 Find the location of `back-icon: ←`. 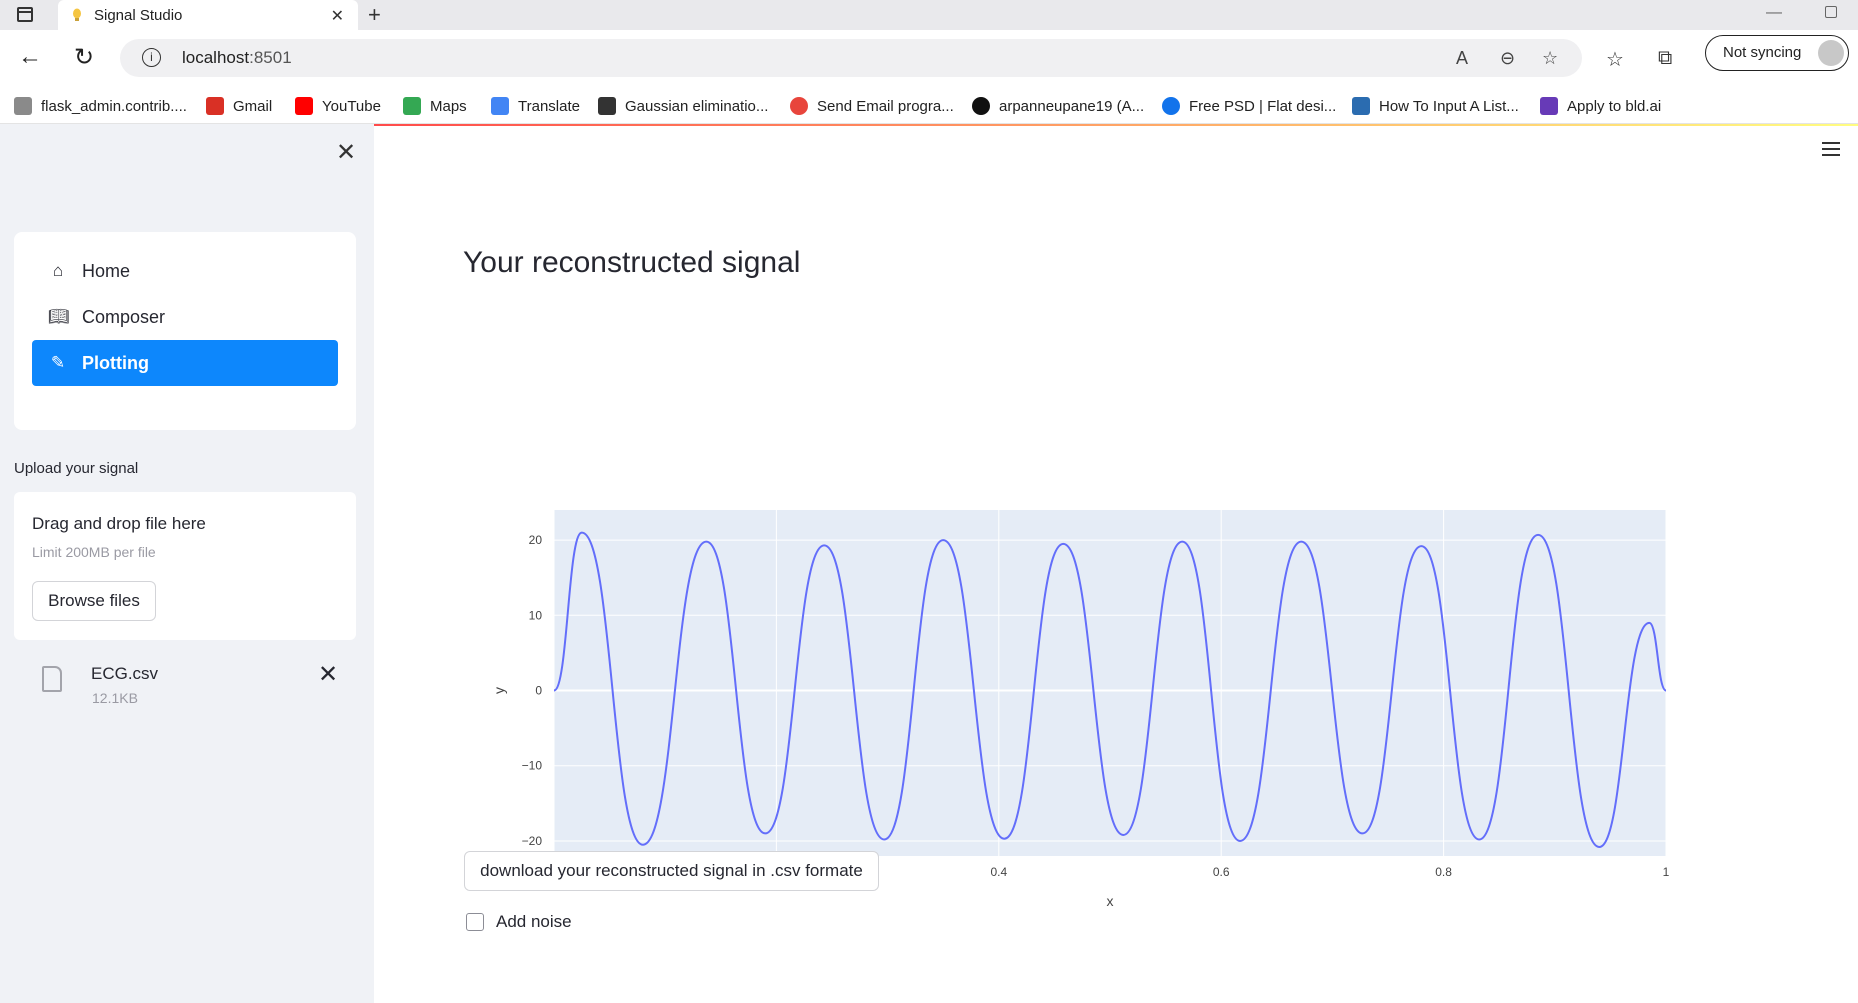

back-icon: ← is located at coordinates (30, 57).